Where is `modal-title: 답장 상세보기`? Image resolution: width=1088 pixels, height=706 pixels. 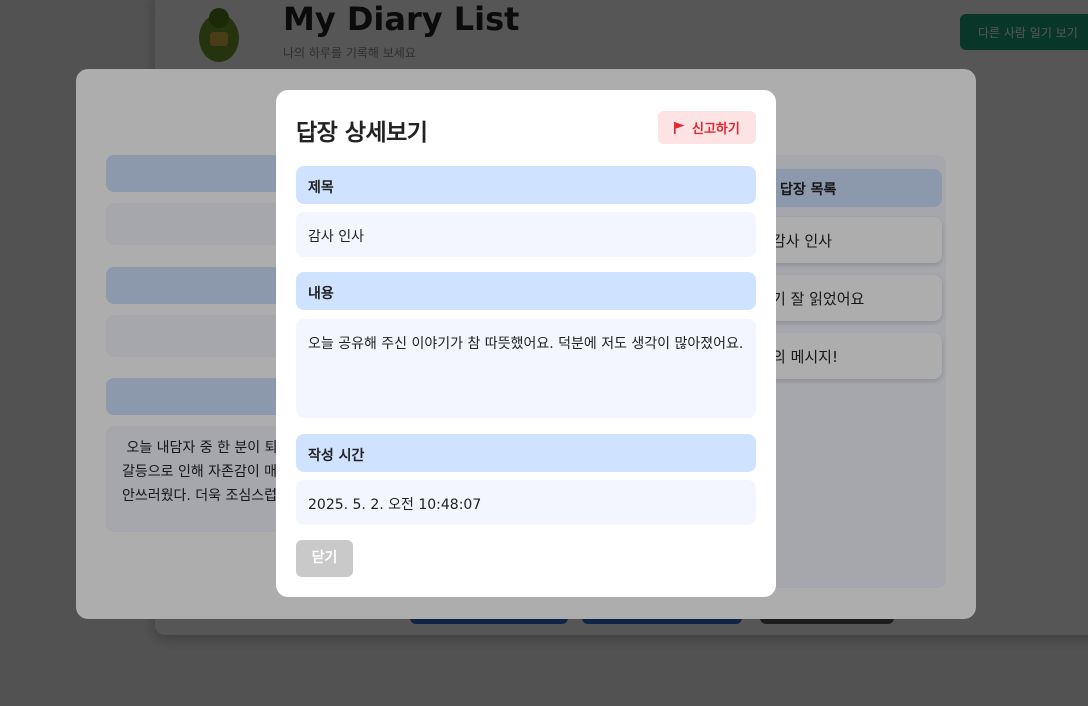 modal-title: 답장 상세보기 is located at coordinates (362, 133).